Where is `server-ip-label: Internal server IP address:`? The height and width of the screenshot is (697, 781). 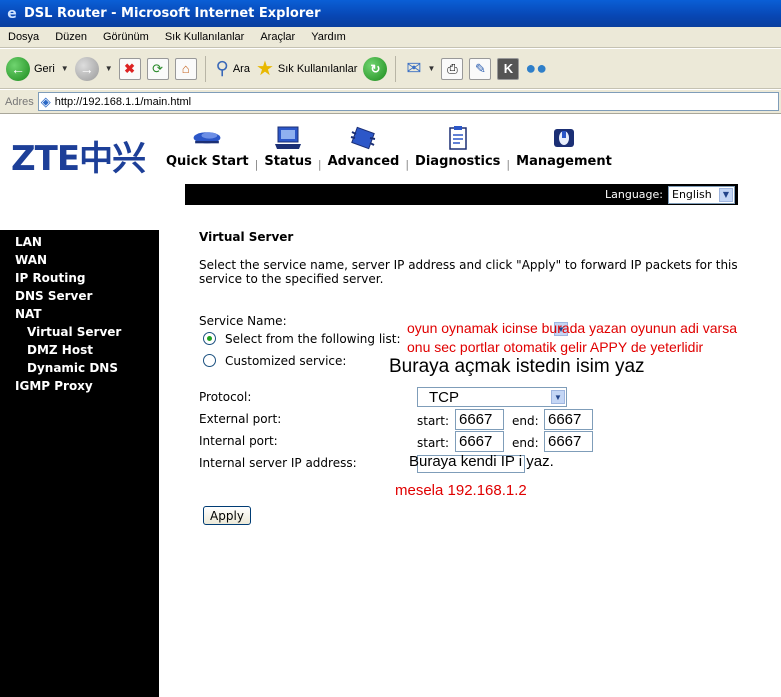 server-ip-label: Internal server IP address: is located at coordinates (278, 463).